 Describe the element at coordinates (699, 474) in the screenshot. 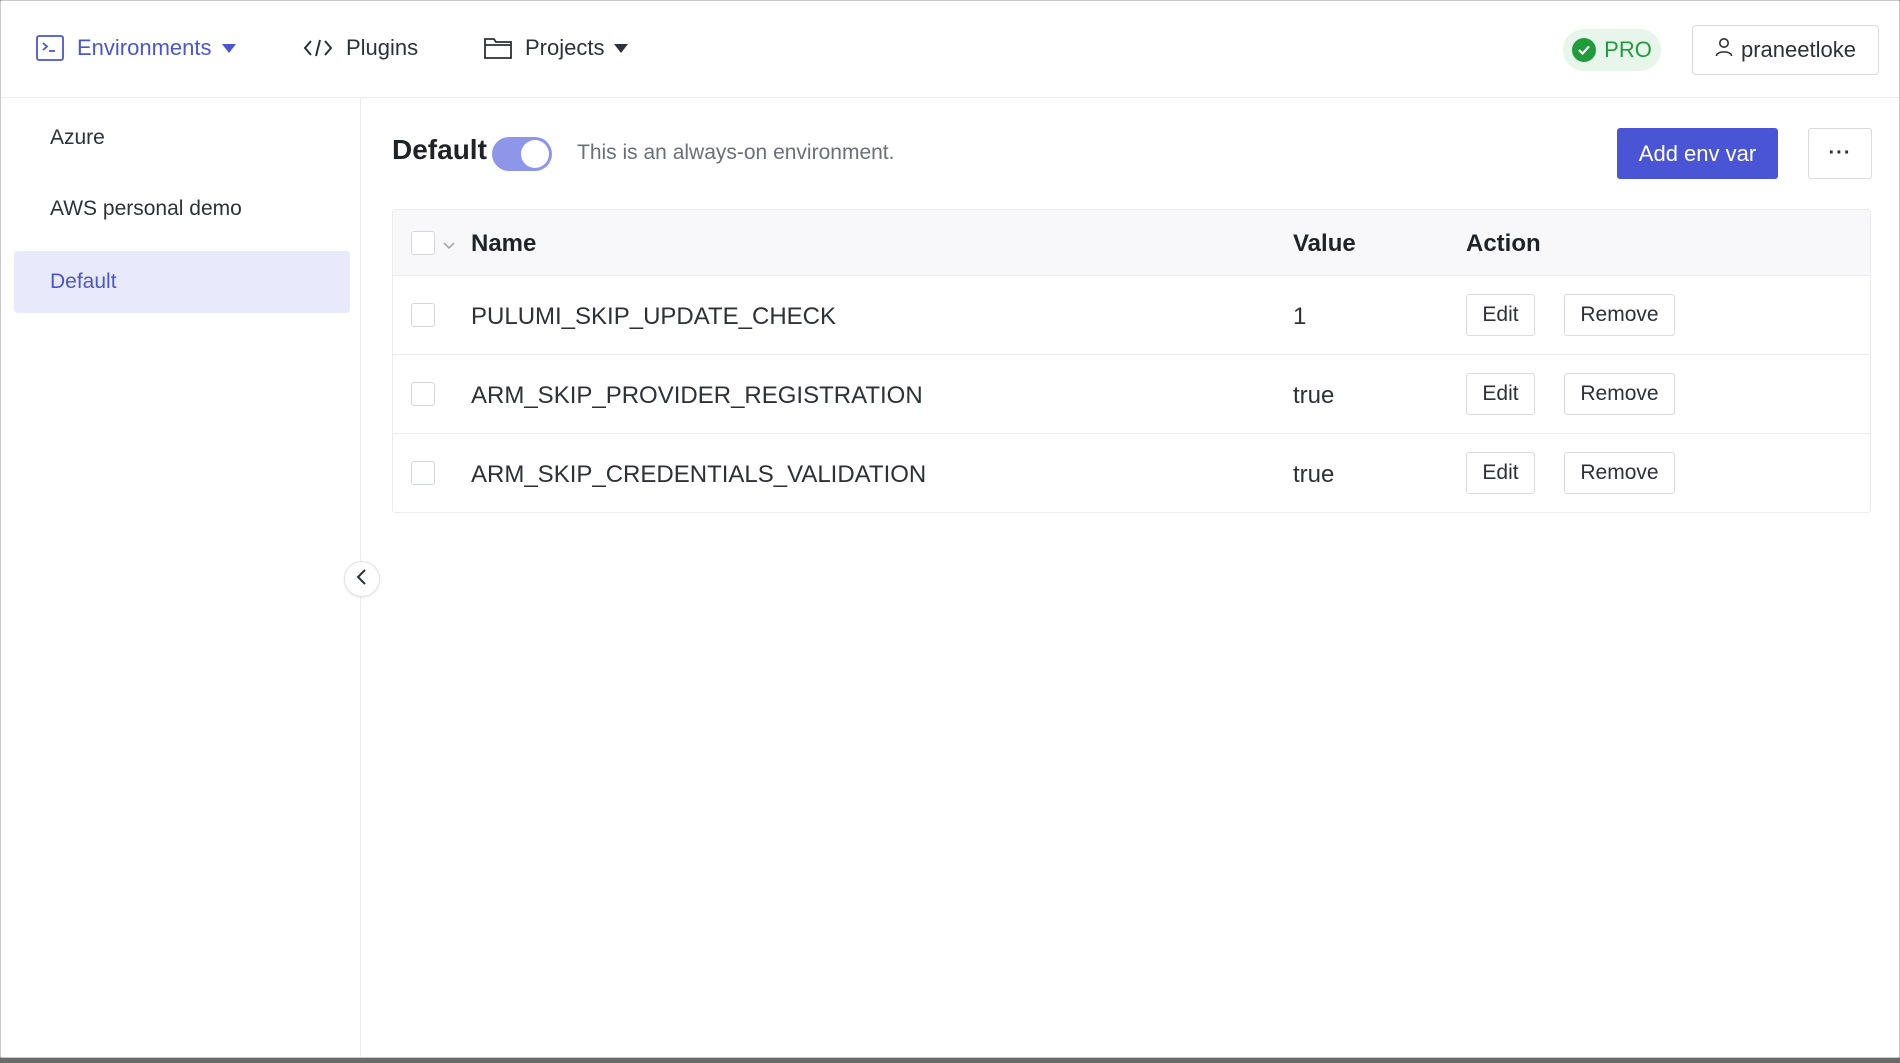

I see `env-var-name: ARM_SKIP_CREDENTIALS_VALIDATION` at that location.